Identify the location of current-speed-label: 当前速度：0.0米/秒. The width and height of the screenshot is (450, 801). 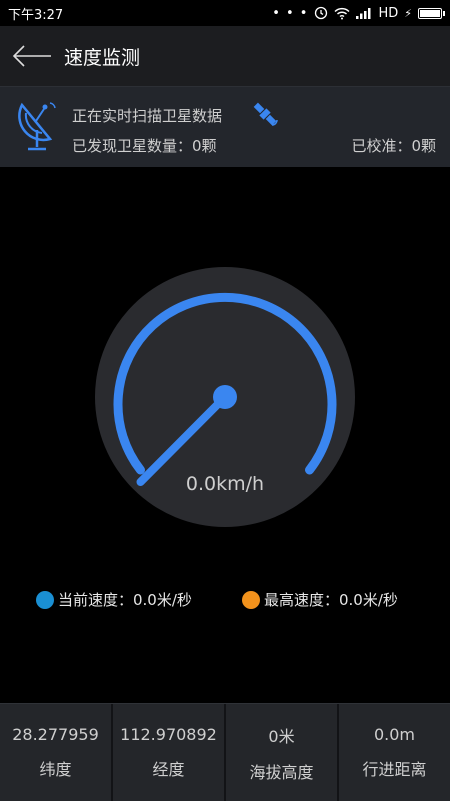
(125, 600).